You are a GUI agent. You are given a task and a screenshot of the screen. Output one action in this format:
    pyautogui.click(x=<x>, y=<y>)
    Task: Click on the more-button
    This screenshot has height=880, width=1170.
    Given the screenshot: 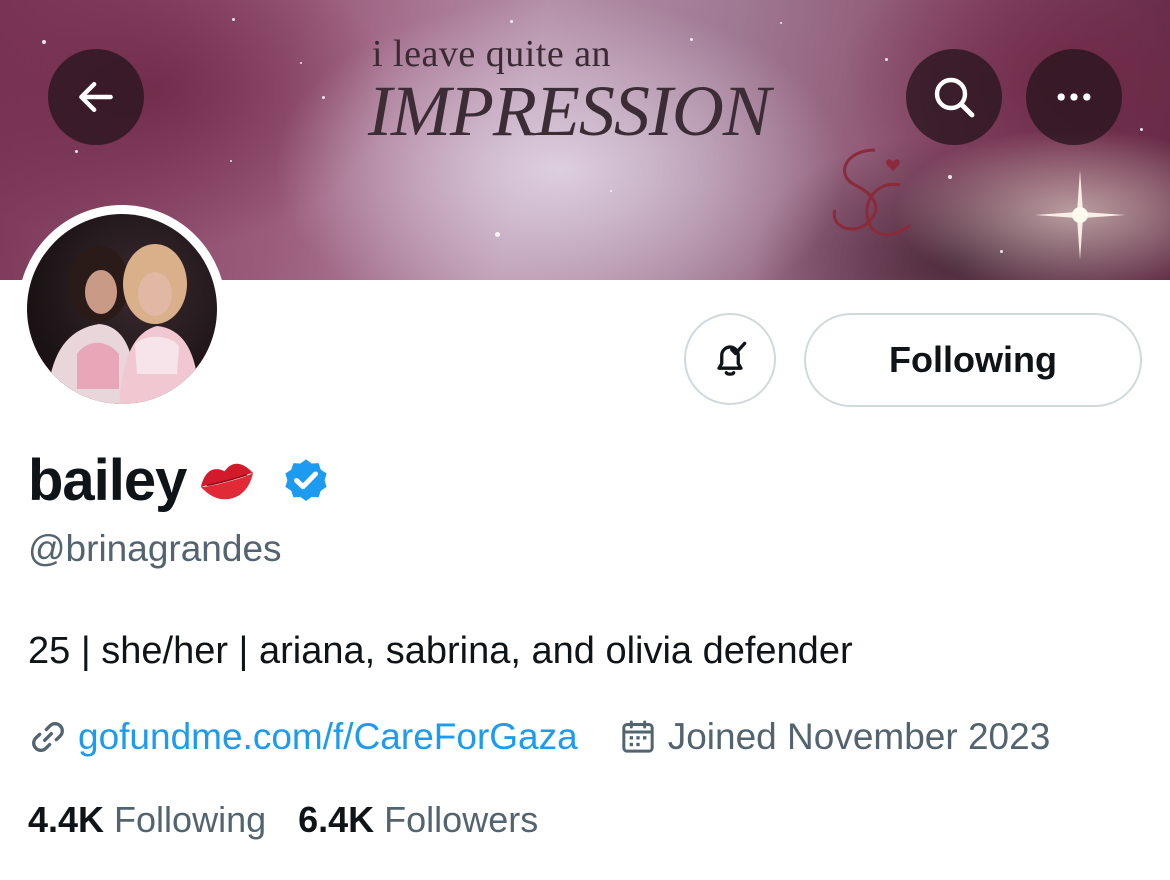 What is the action you would take?
    pyautogui.click(x=1074, y=97)
    